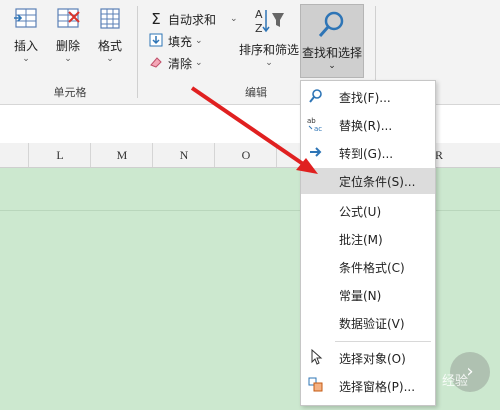 The width and height of the screenshot is (500, 410). I want to click on sort-filter-icon: A Z, so click(269, 21).